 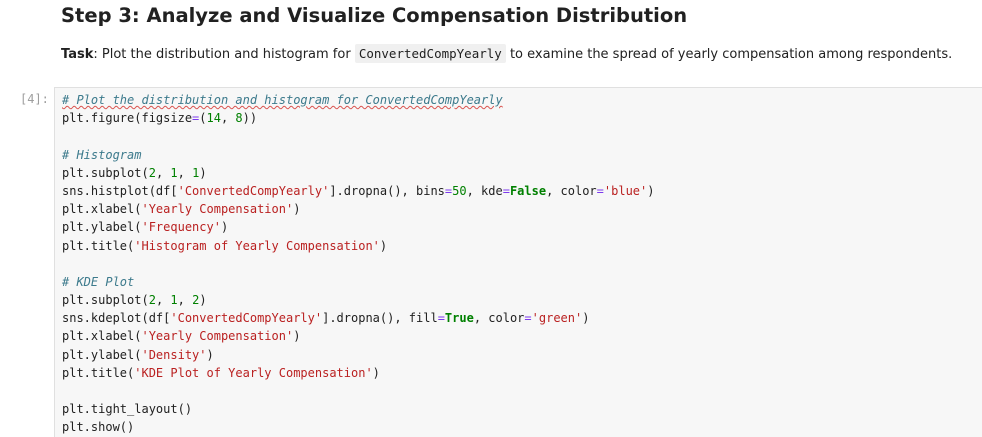 I want to click on code-line: plt.ylabel('Frequency'), so click(x=145, y=227).